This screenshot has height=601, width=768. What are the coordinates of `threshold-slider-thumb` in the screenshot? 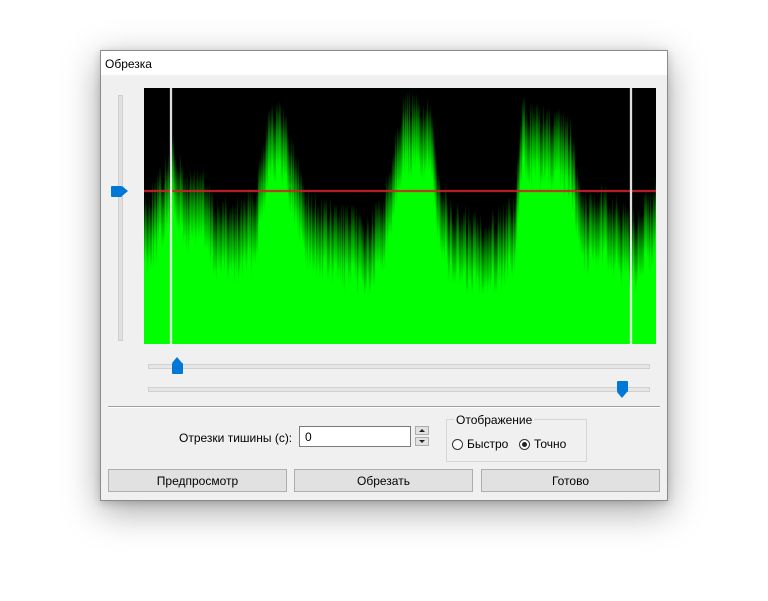 It's located at (119, 191).